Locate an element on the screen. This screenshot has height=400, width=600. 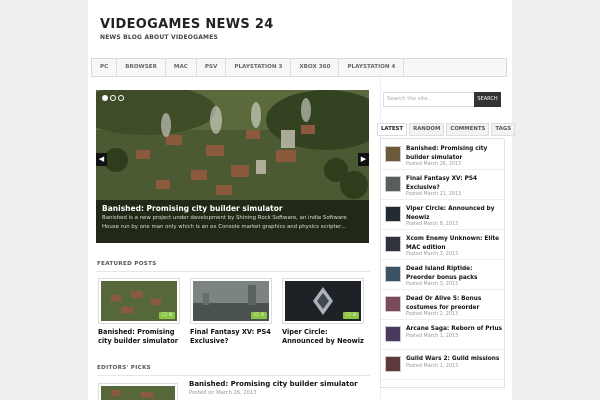
featured-post: 🗨 0 Viper Circle: Announced by Neowiz is located at coordinates (323, 312).